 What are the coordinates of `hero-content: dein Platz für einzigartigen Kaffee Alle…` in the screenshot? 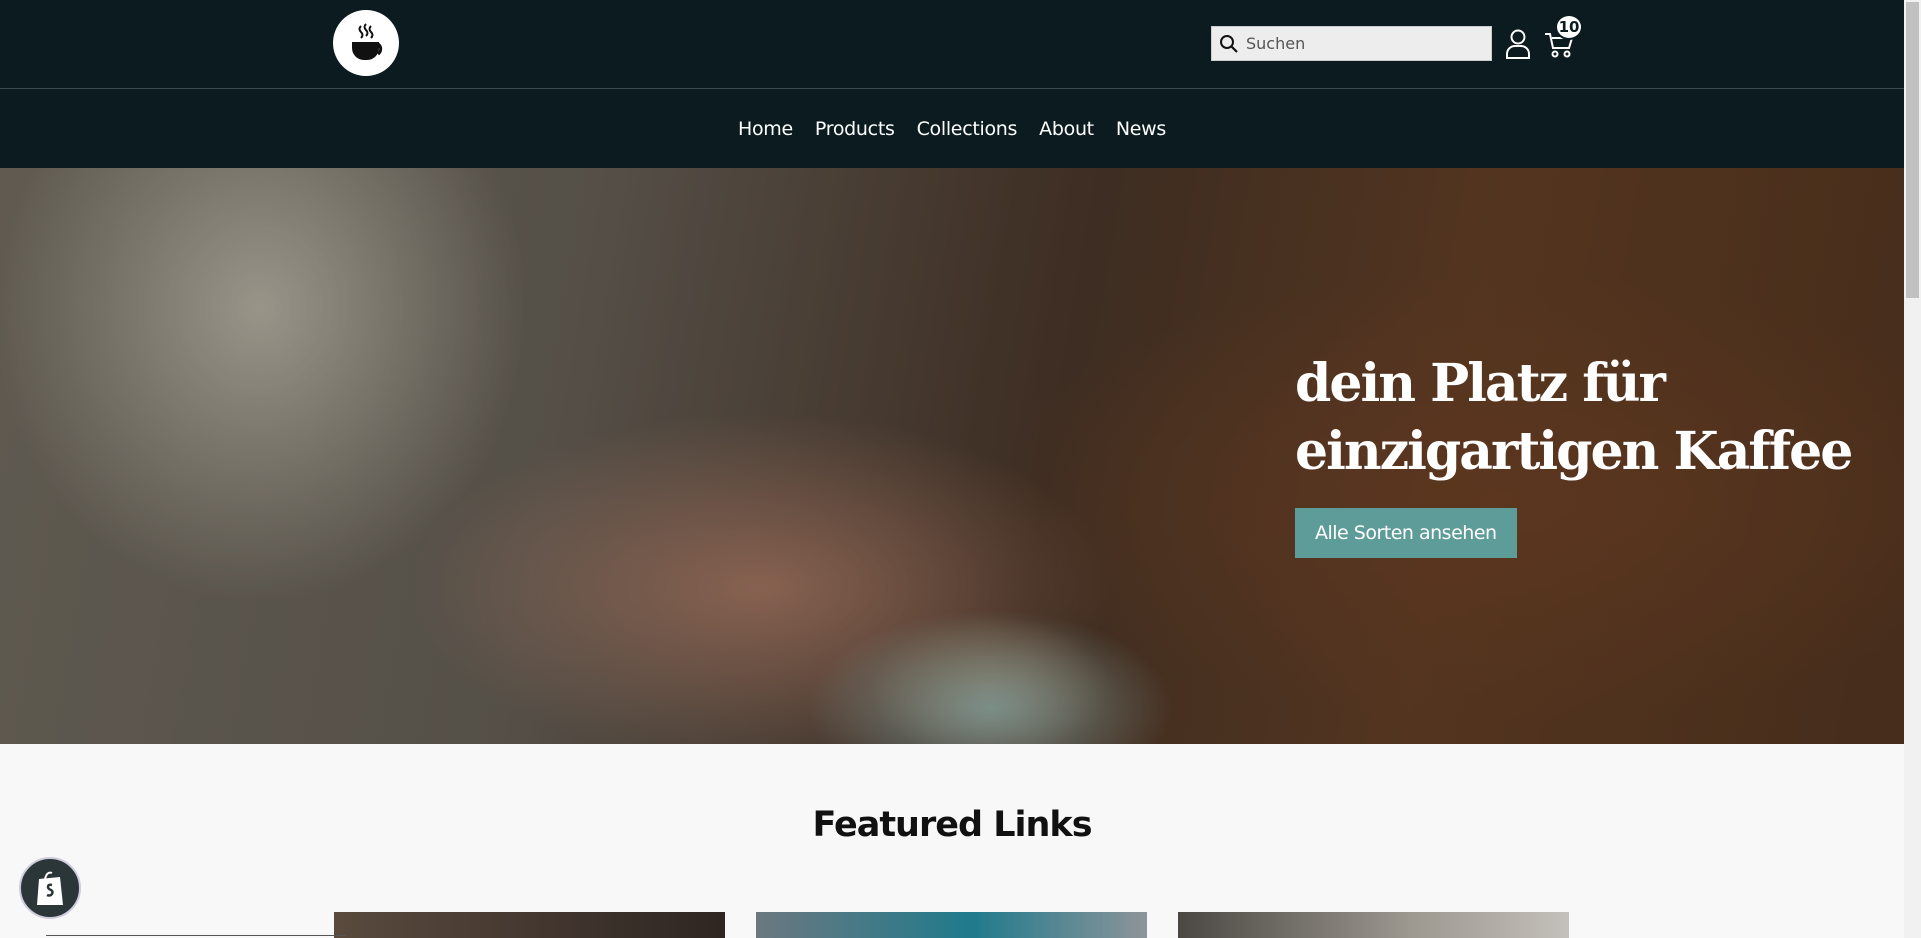 It's located at (1575, 454).